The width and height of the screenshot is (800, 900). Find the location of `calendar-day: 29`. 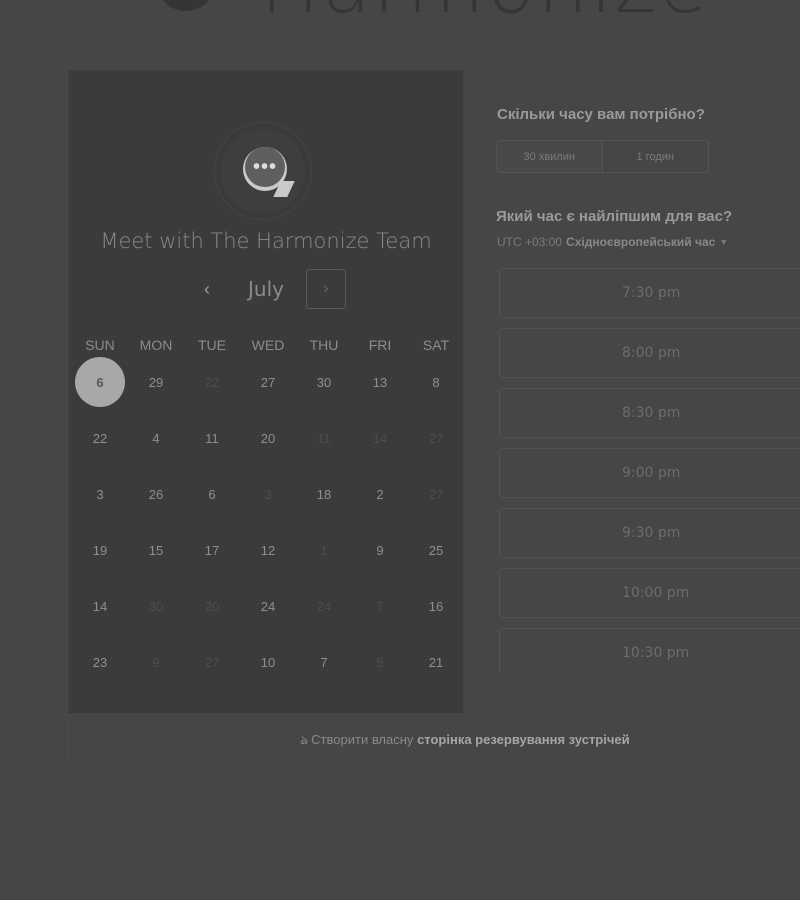

calendar-day: 29 is located at coordinates (156, 382).